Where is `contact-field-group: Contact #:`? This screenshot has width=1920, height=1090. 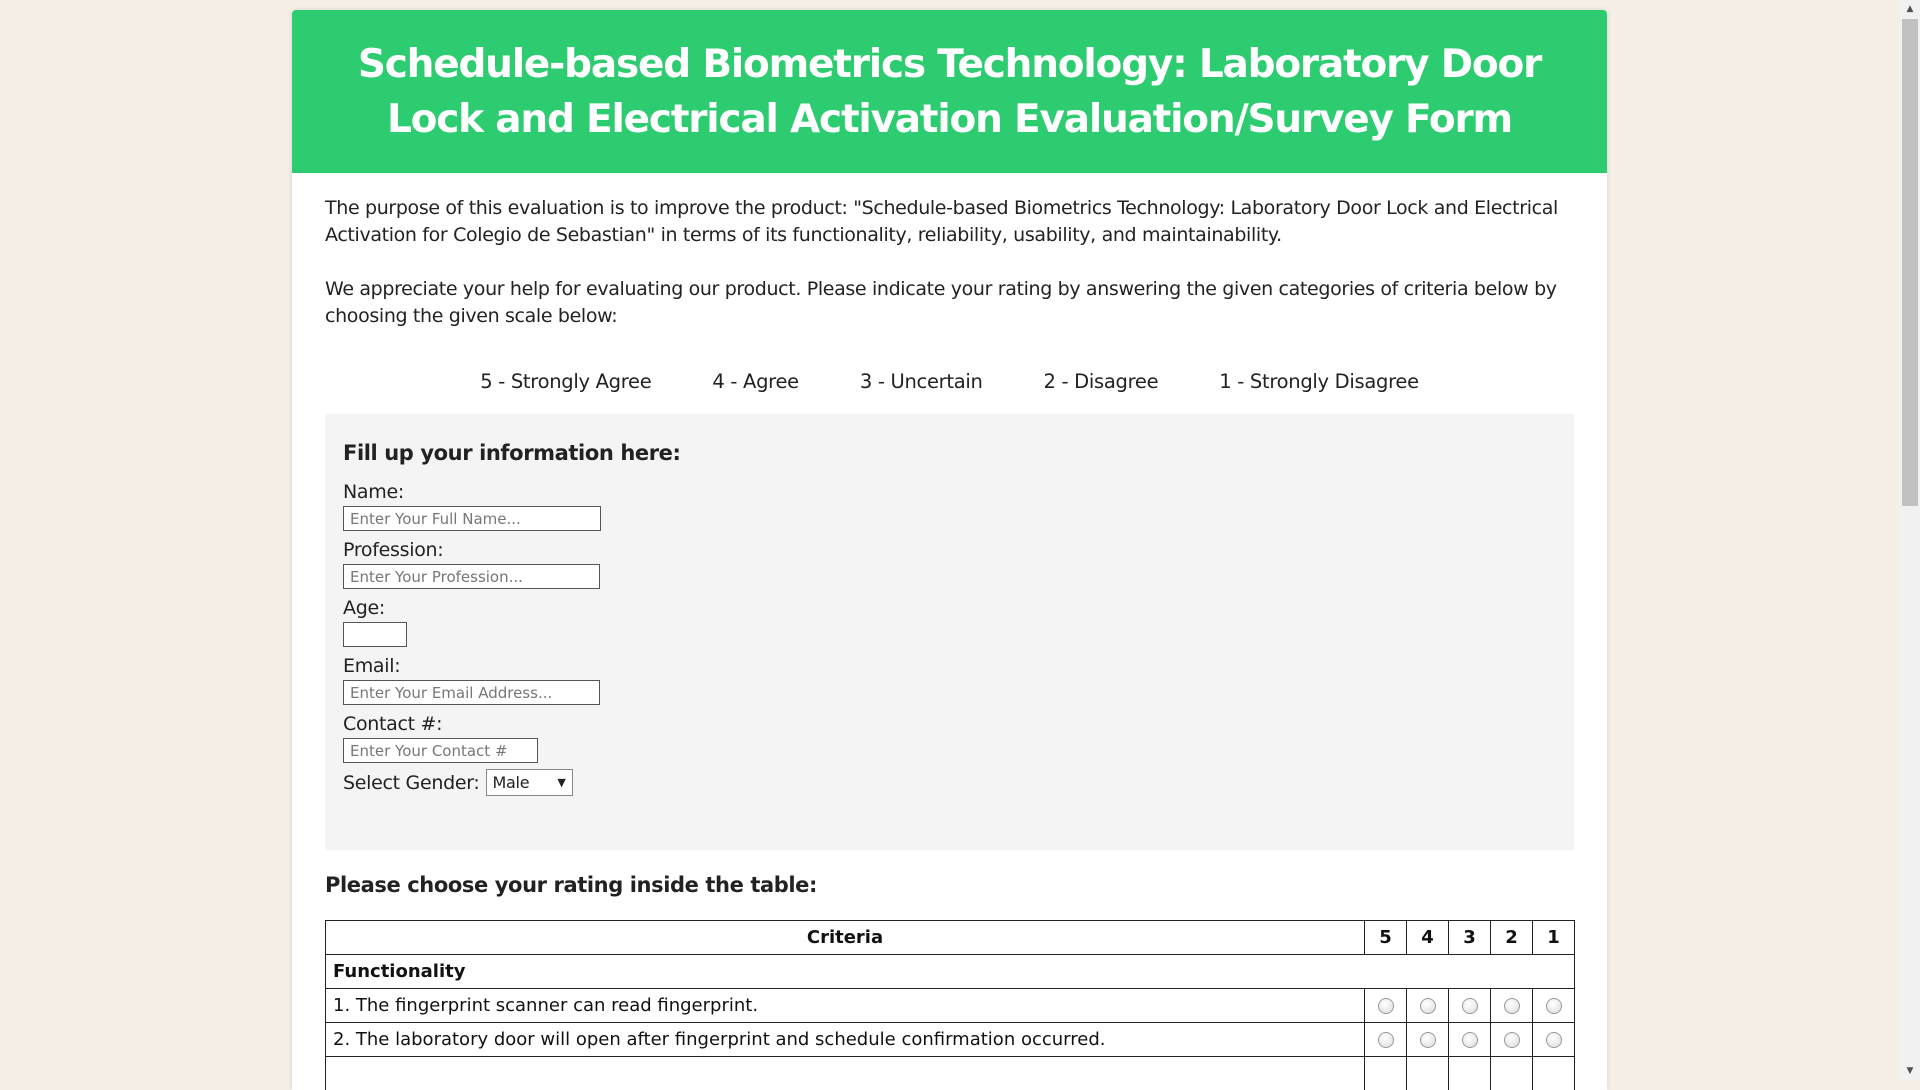
contact-field-group: Contact #: is located at coordinates (949, 738).